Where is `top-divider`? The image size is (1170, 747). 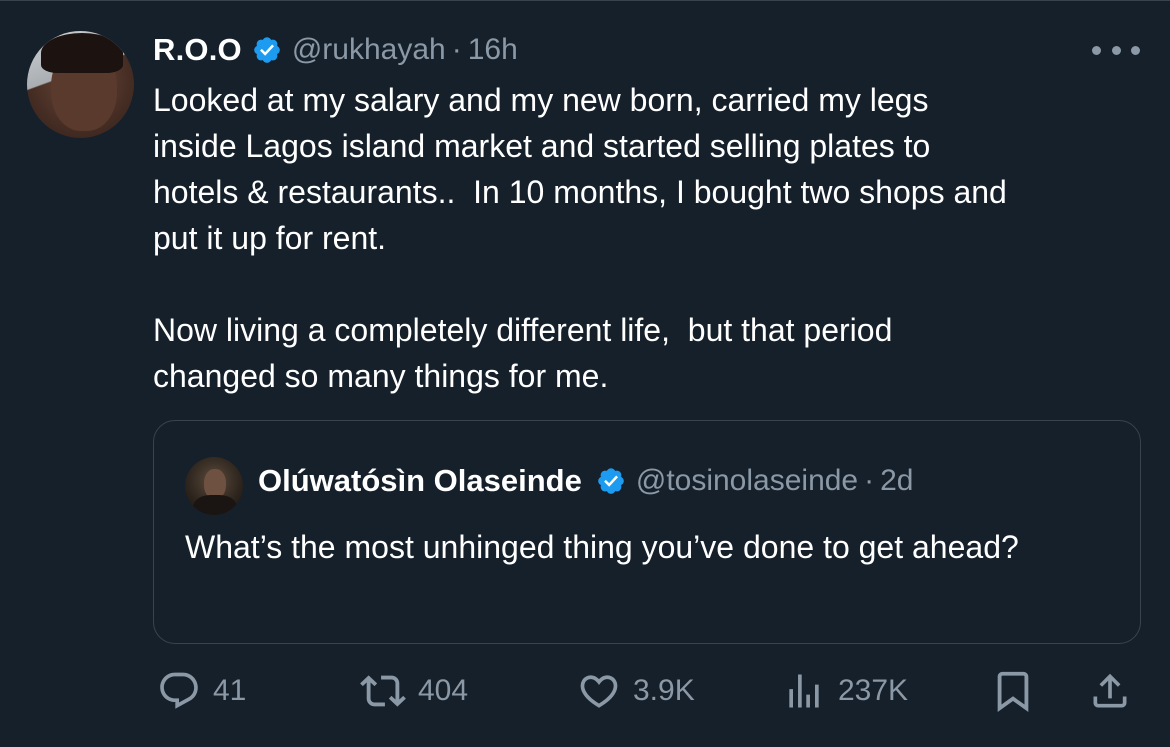
top-divider is located at coordinates (585, 0).